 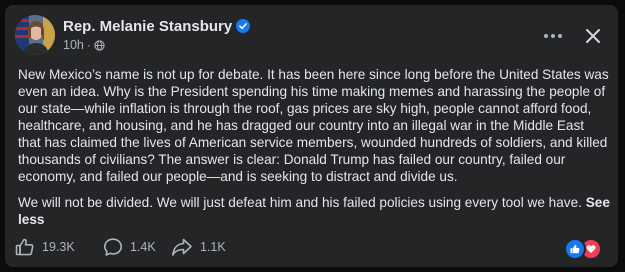 What do you see at coordinates (311, 247) in the screenshot?
I see `post-footer: 19.3K 1.4K 1.1K` at bounding box center [311, 247].